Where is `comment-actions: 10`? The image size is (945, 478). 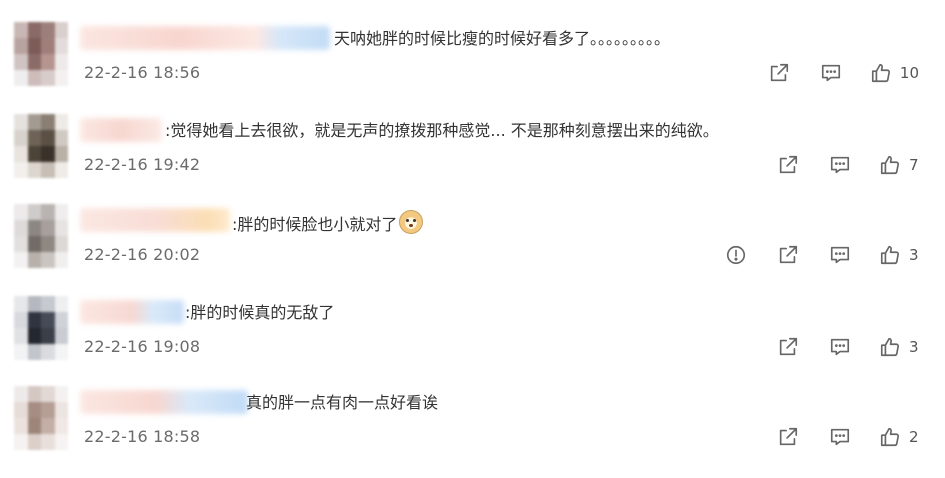 comment-actions: 10 is located at coordinates (829, 73).